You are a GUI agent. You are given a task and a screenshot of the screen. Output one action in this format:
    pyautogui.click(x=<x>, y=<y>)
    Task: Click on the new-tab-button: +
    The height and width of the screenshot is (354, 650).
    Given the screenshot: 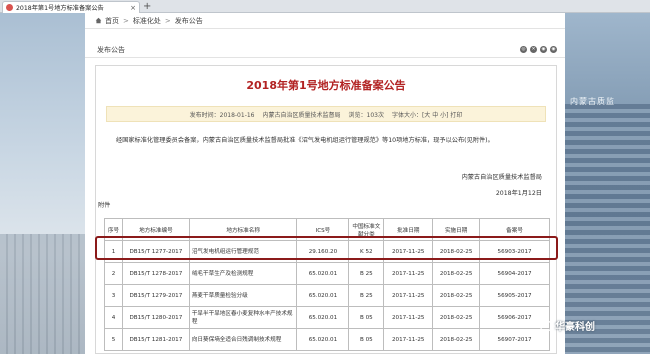 What is the action you would take?
    pyautogui.click(x=147, y=6)
    